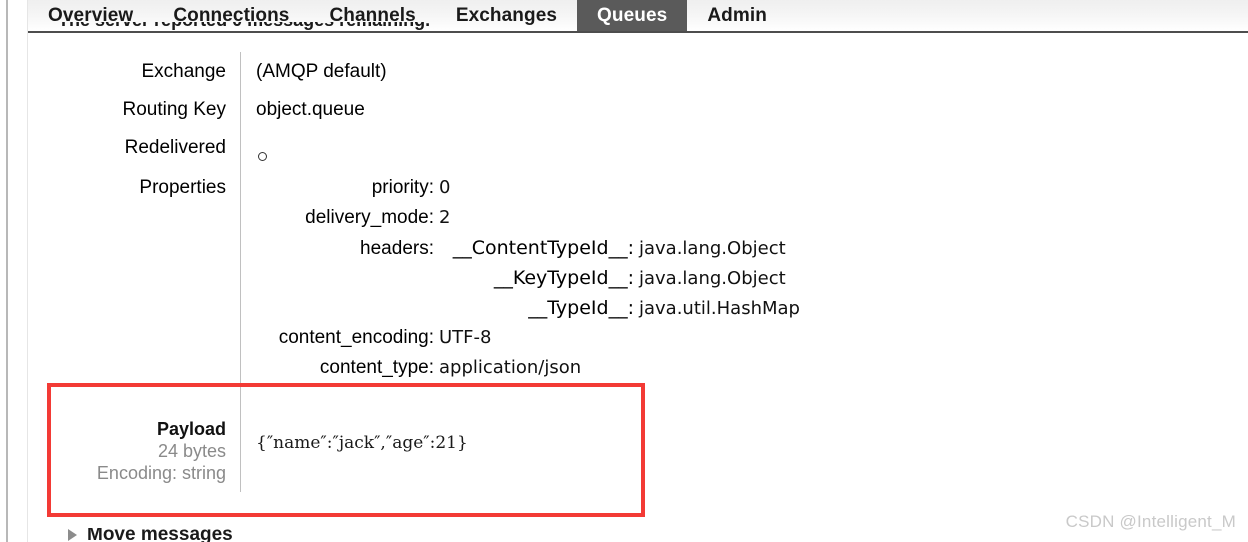 This screenshot has width=1248, height=542. Describe the element at coordinates (261, 149) in the screenshot. I see `detail-value-redelivered` at that location.